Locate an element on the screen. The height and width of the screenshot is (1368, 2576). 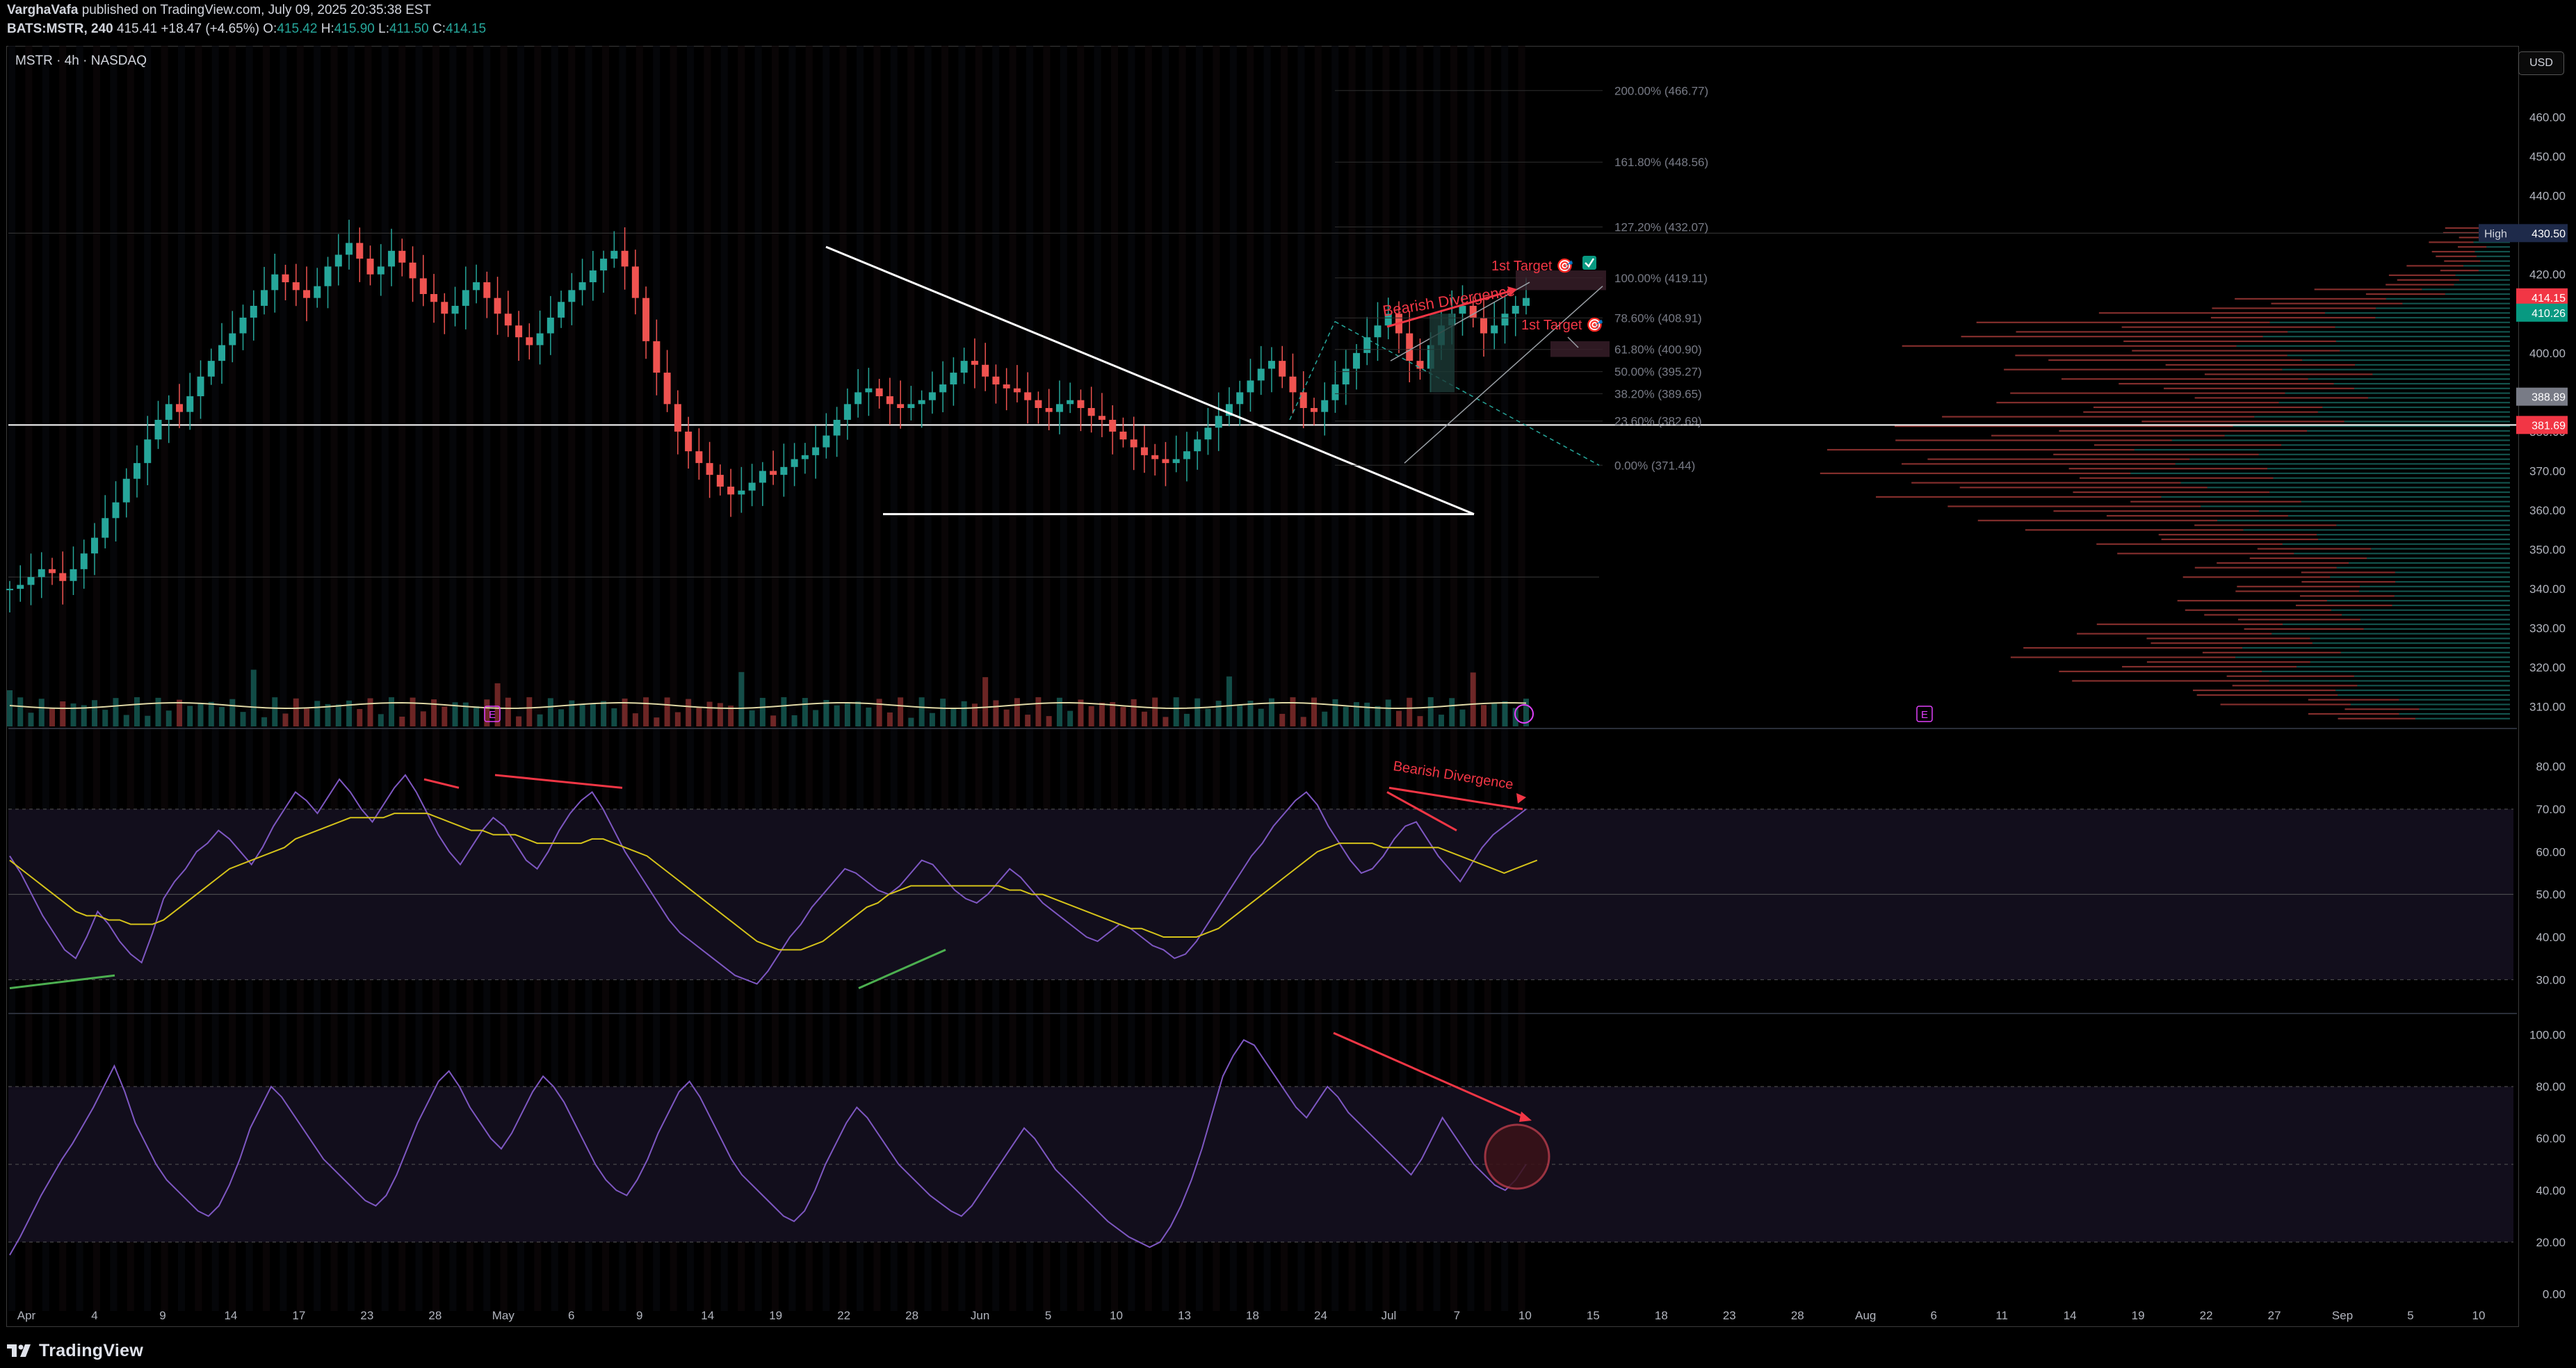
time-axis-tick: Jul is located at coordinates (1389, 1315).